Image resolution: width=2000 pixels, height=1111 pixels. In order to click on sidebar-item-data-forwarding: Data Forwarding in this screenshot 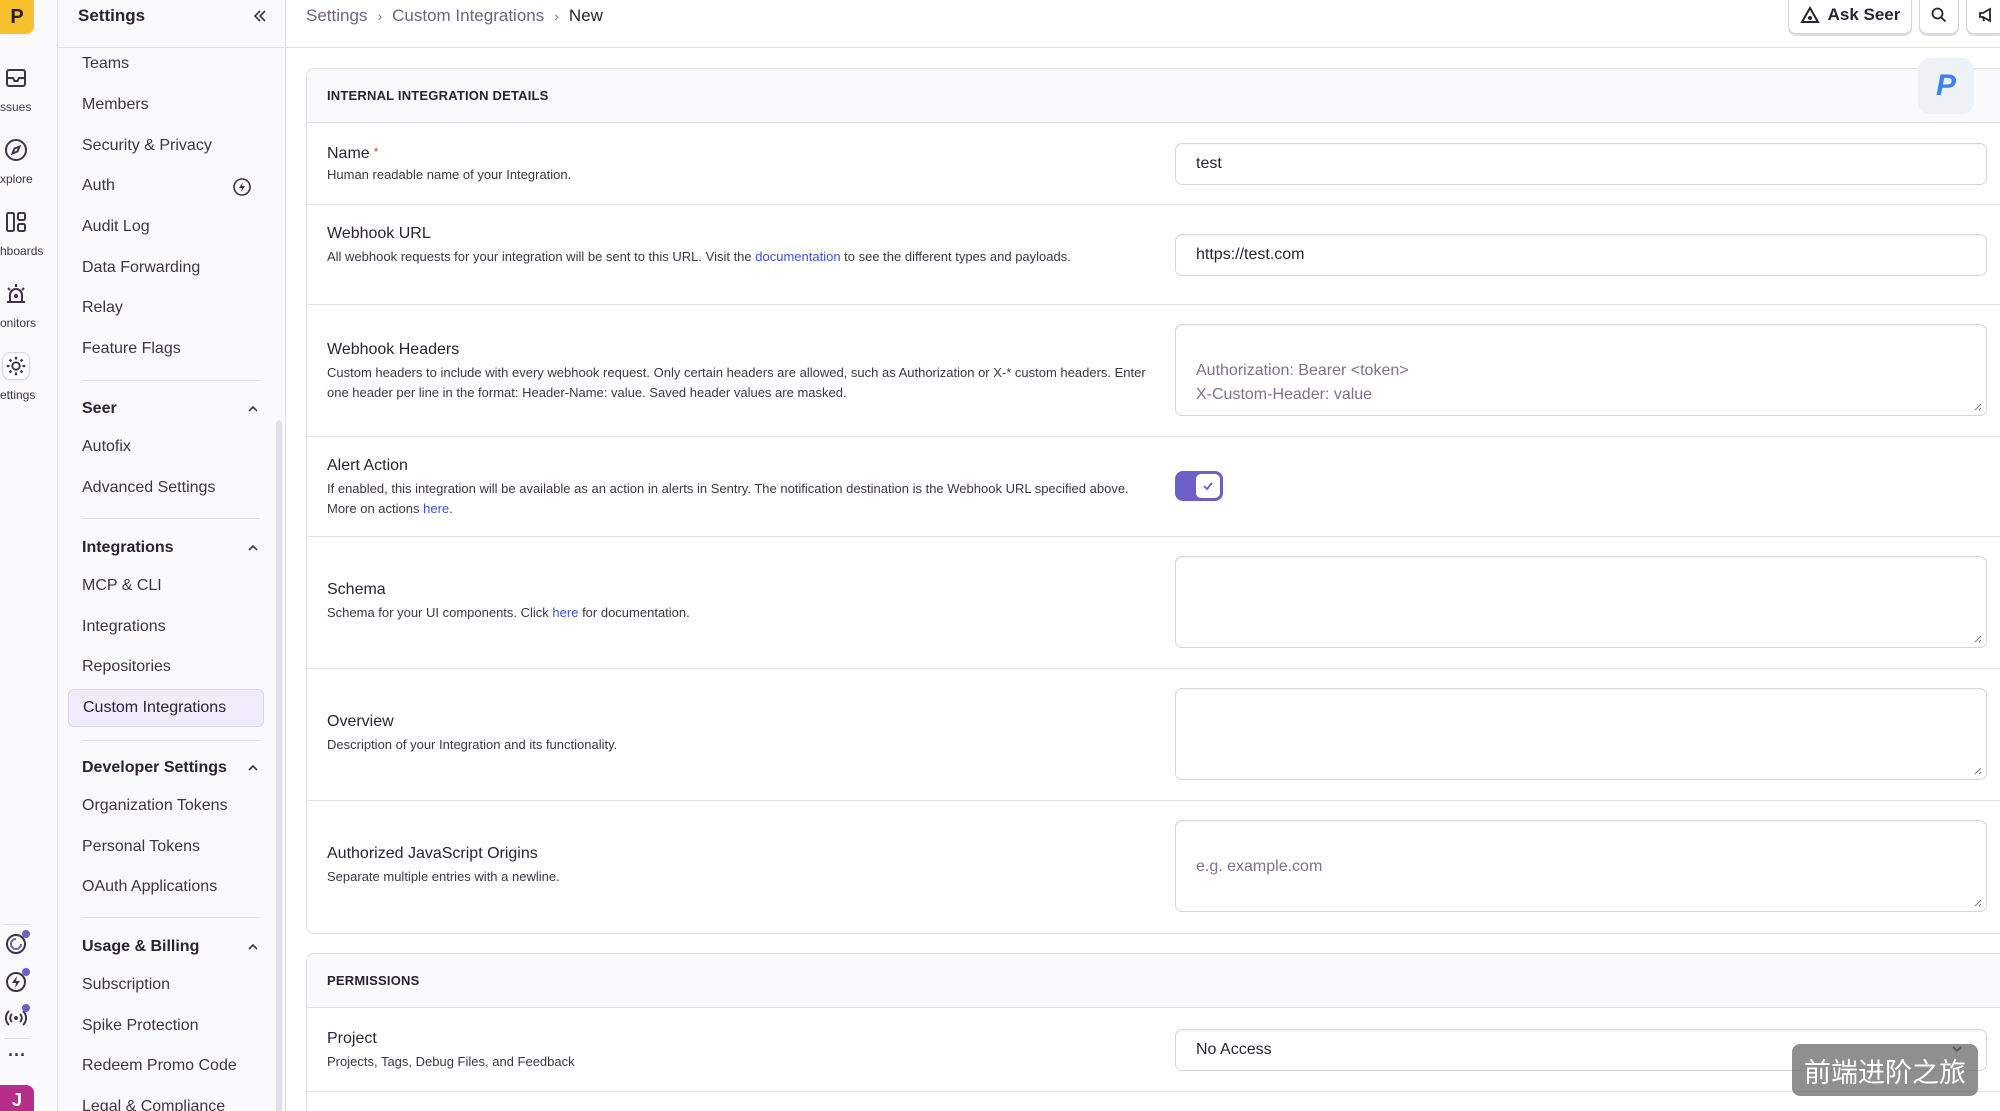, I will do `click(166, 268)`.